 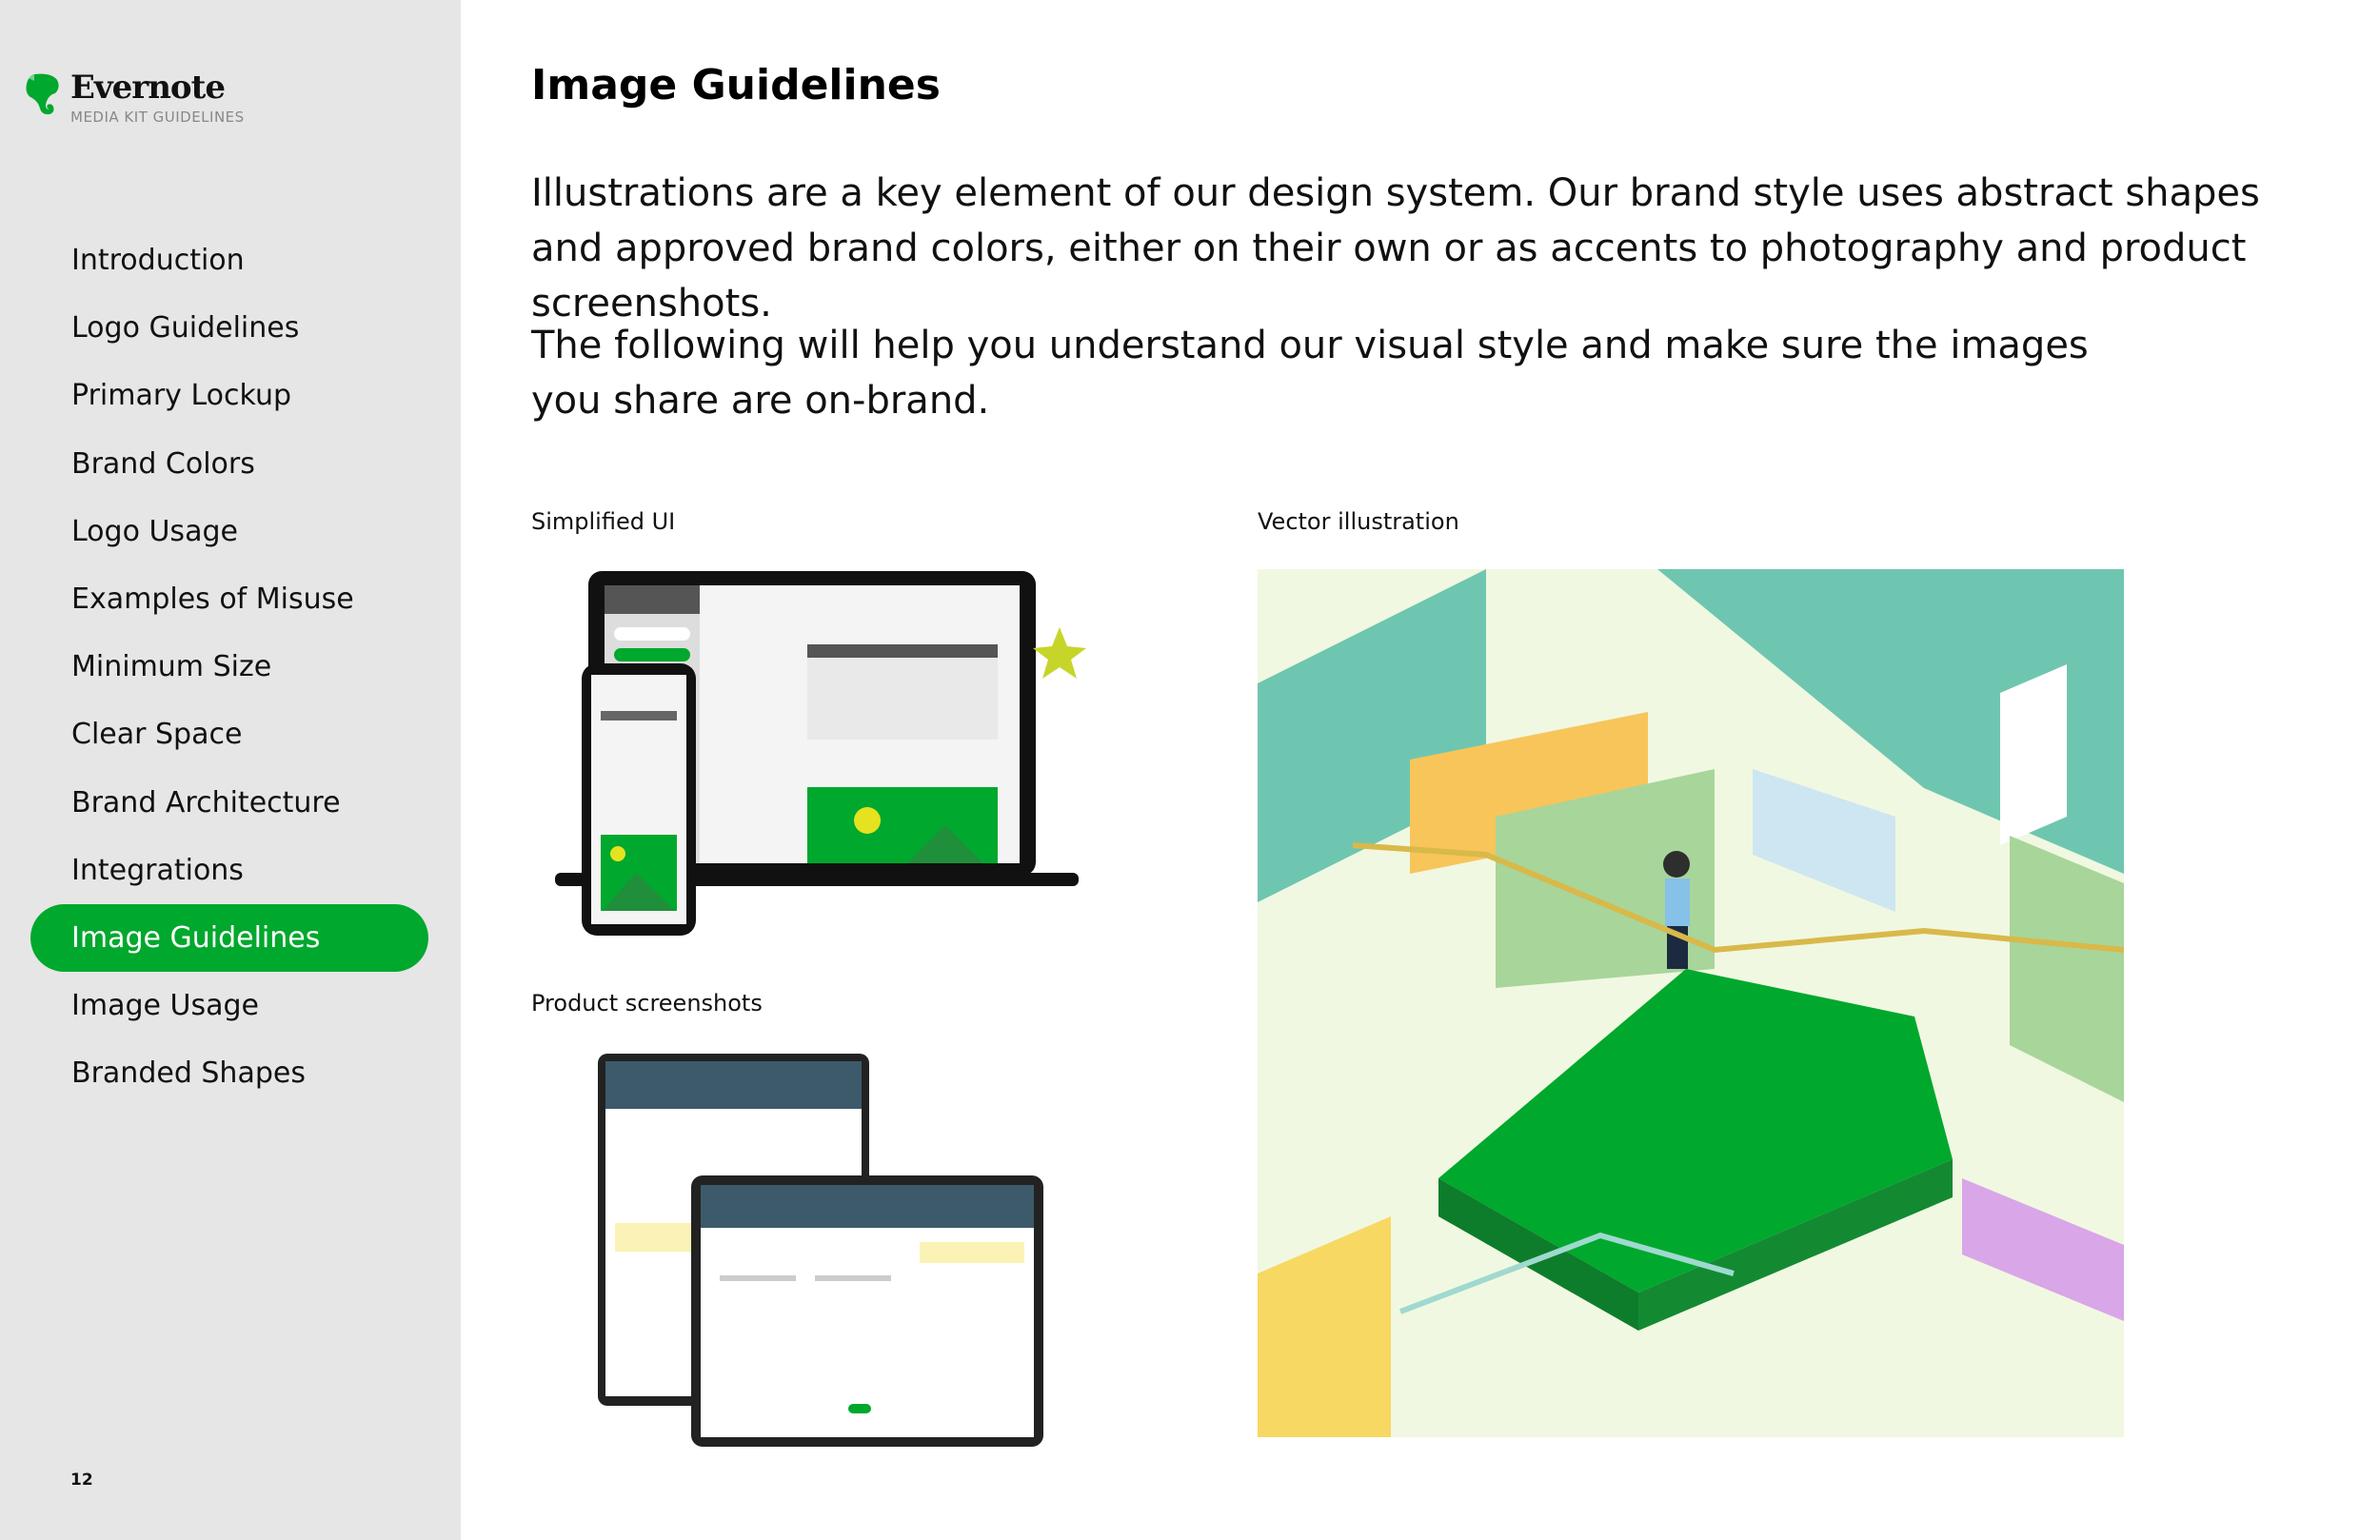 I want to click on sidebar-item-examples-of-misuse: Examples of Misuse, so click(x=229, y=599).